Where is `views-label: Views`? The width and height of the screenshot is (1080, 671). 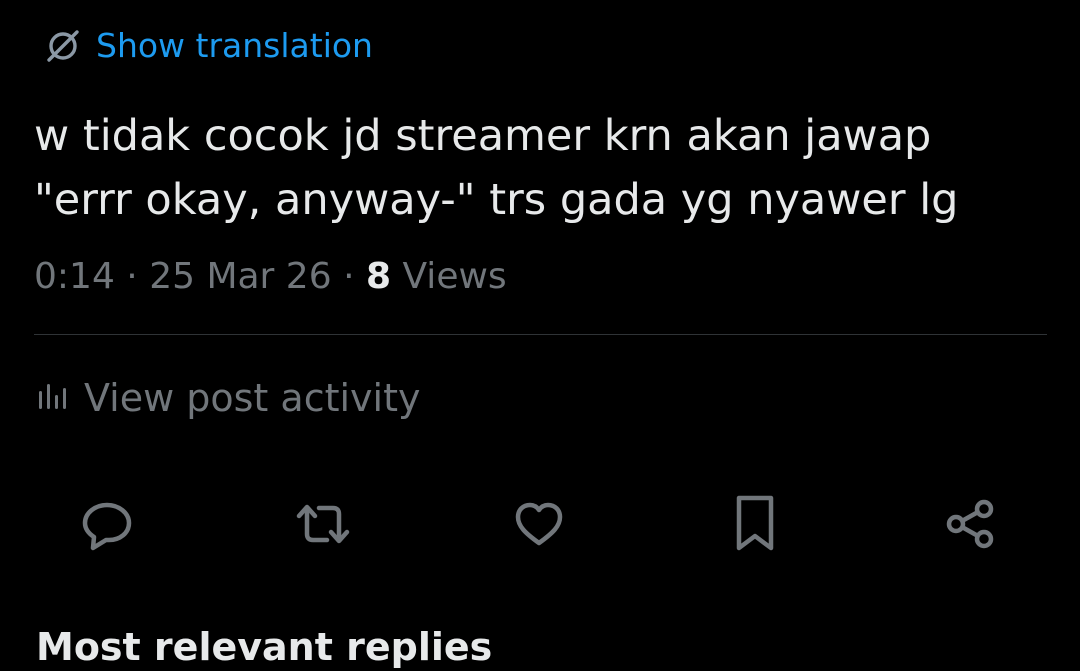 views-label: Views is located at coordinates (449, 276).